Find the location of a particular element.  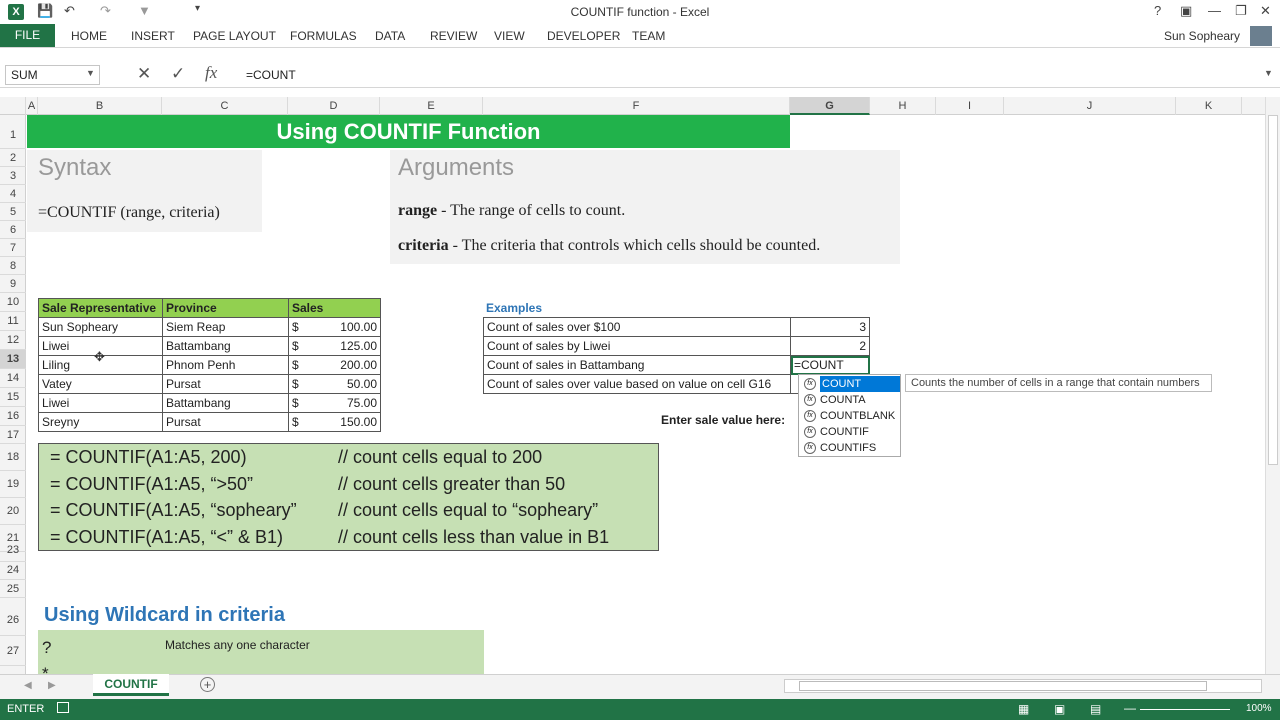

cell: 200.00 is located at coordinates (344, 365).